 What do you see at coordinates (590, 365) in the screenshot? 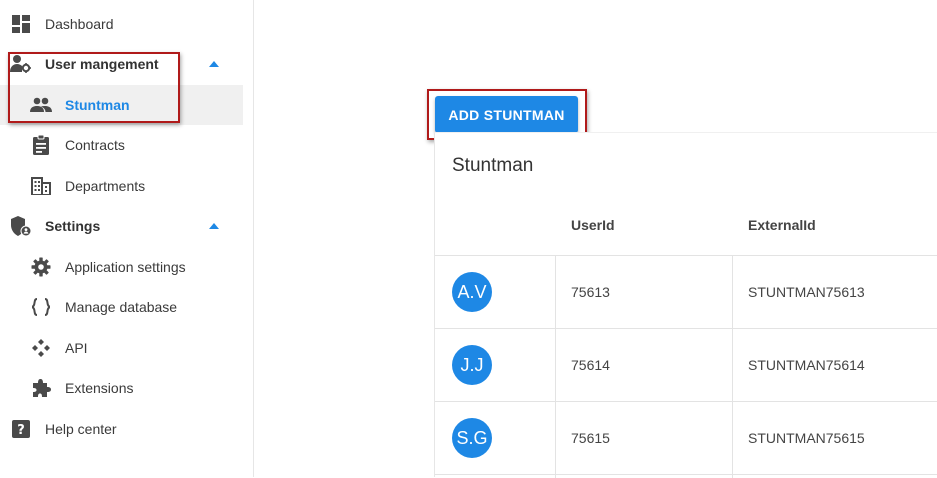
I see `cell-userid: 75614` at bounding box center [590, 365].